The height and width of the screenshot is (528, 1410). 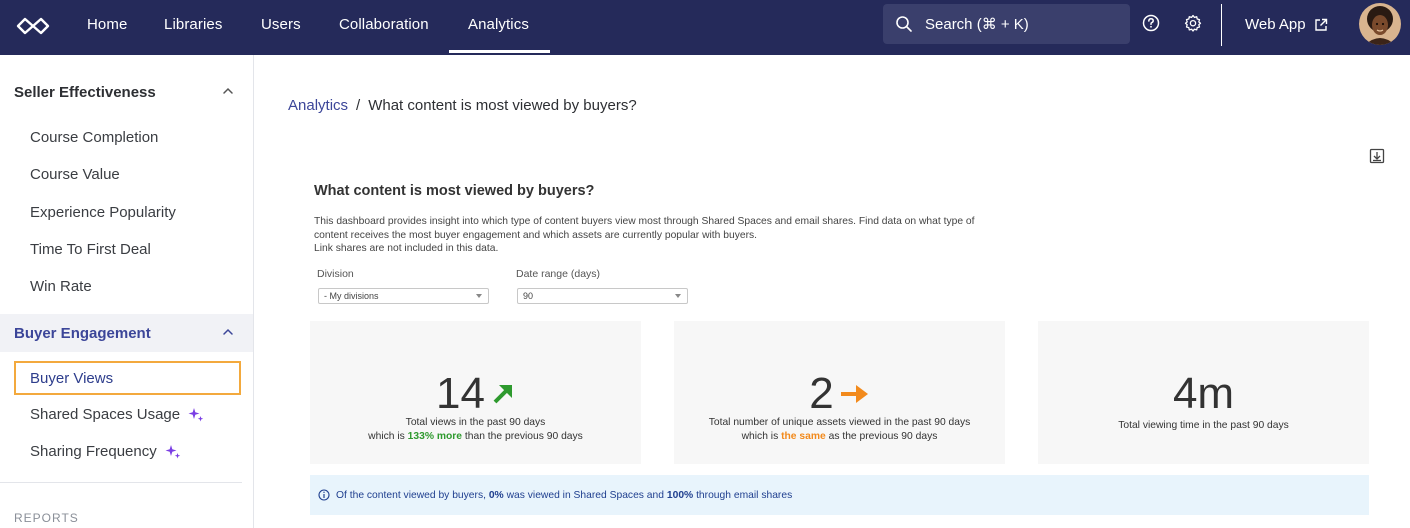 What do you see at coordinates (121, 482) in the screenshot?
I see `sidebar-divider` at bounding box center [121, 482].